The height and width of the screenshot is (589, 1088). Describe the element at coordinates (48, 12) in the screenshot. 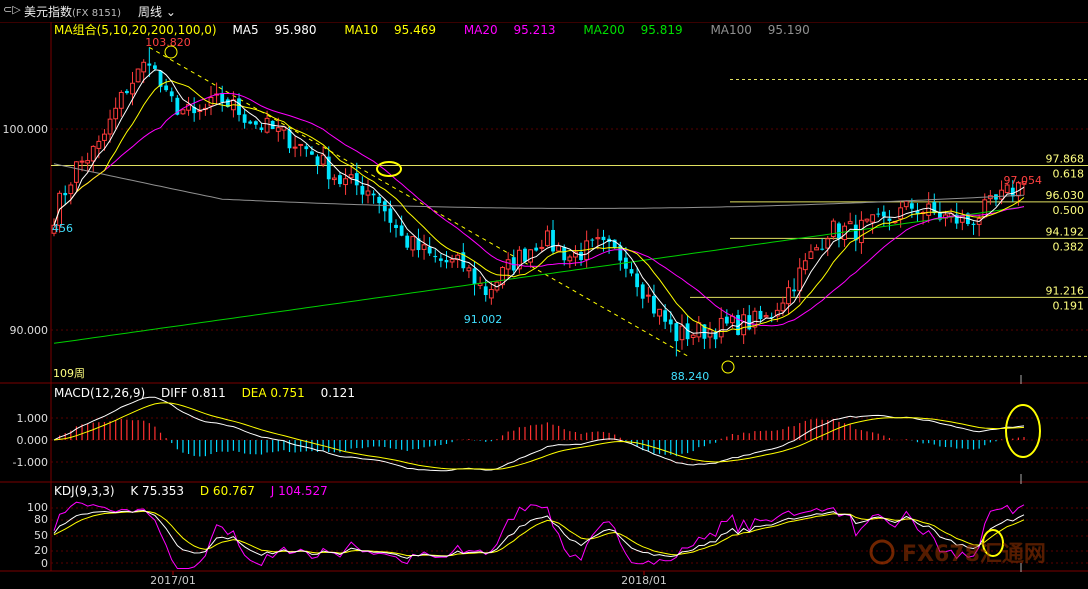

I see `instrument-name: 美元指数` at that location.